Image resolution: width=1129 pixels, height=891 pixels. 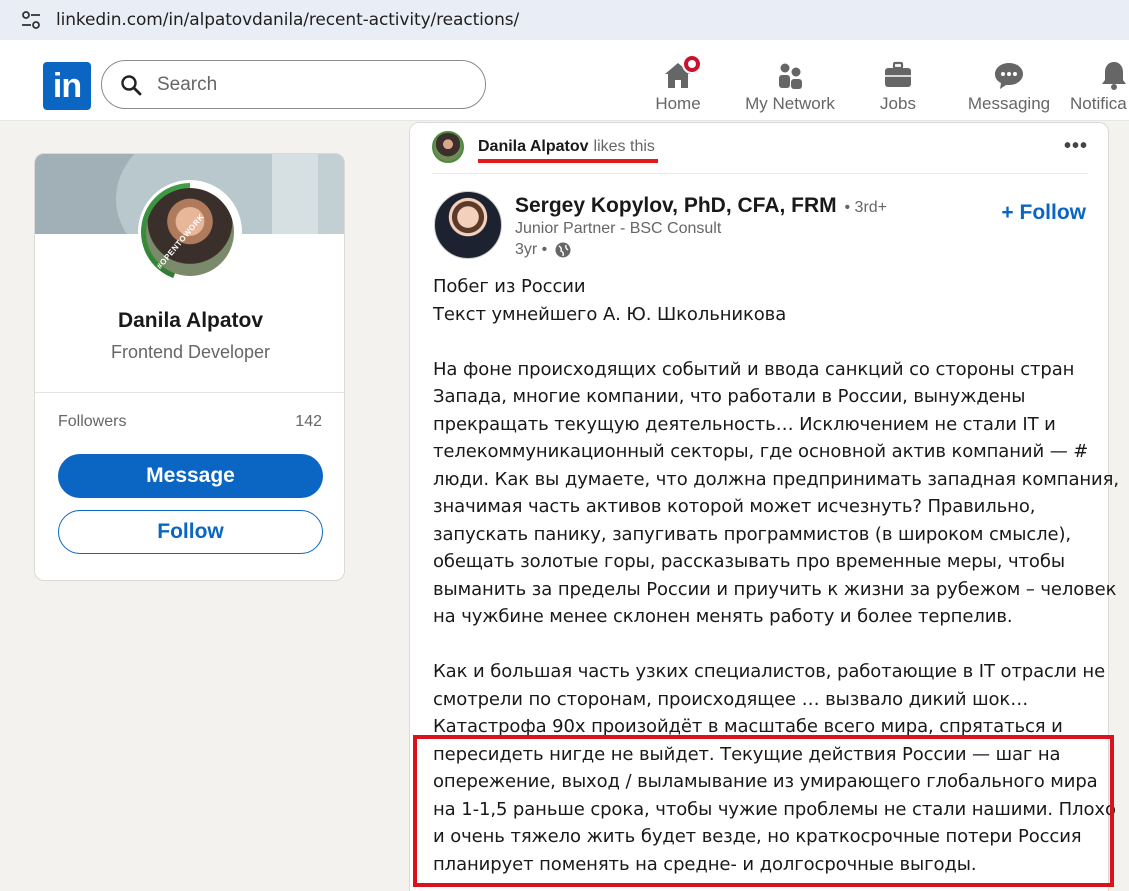 What do you see at coordinates (563, 250) in the screenshot?
I see `globe-icon` at bounding box center [563, 250].